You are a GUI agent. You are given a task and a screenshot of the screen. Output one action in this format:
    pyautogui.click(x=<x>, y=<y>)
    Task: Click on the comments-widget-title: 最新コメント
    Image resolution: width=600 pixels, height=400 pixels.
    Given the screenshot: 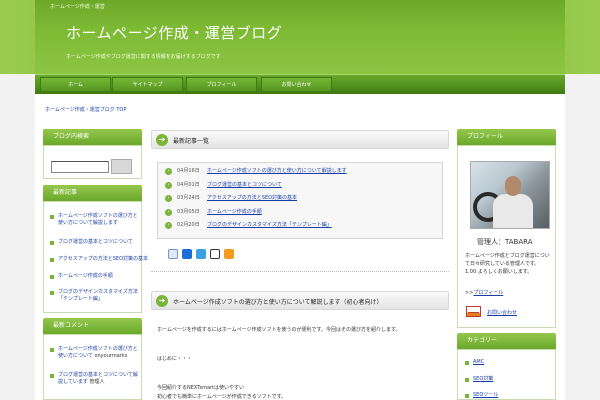 What is the action you would take?
    pyautogui.click(x=92, y=326)
    